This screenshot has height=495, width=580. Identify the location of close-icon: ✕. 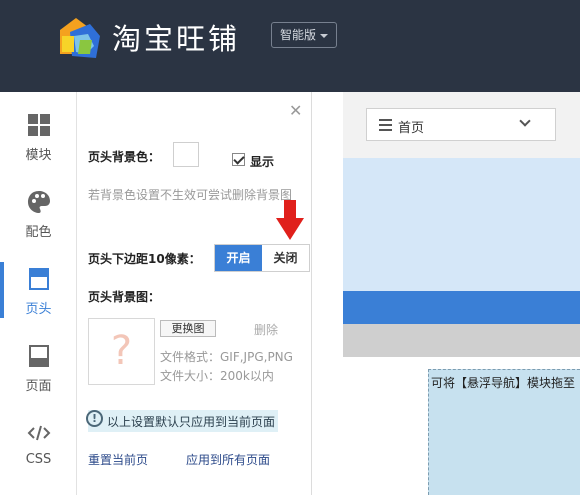
(296, 111).